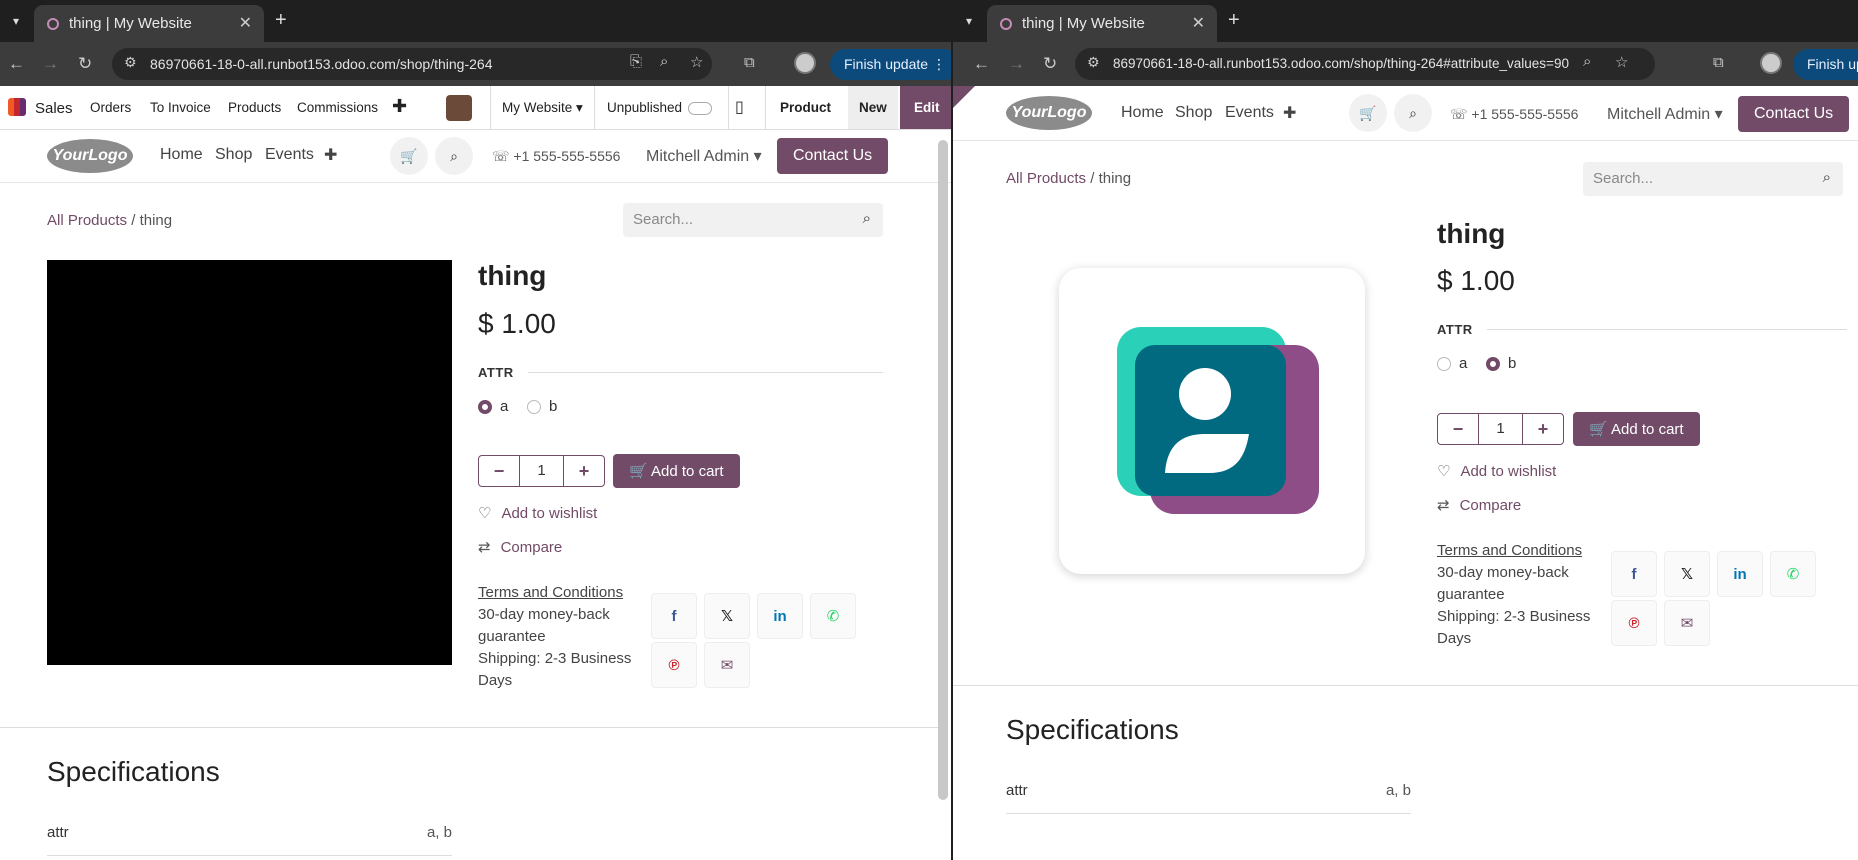 The width and height of the screenshot is (1858, 860). I want to click on menu-orders: Orders, so click(110, 107).